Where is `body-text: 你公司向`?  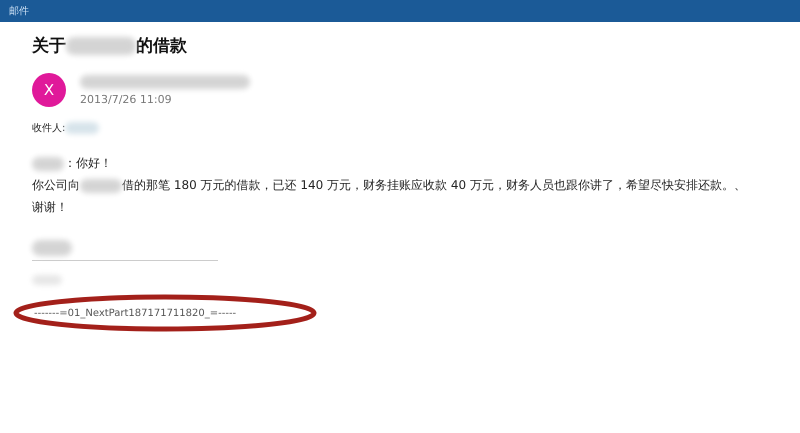 body-text: 你公司向 is located at coordinates (56, 185).